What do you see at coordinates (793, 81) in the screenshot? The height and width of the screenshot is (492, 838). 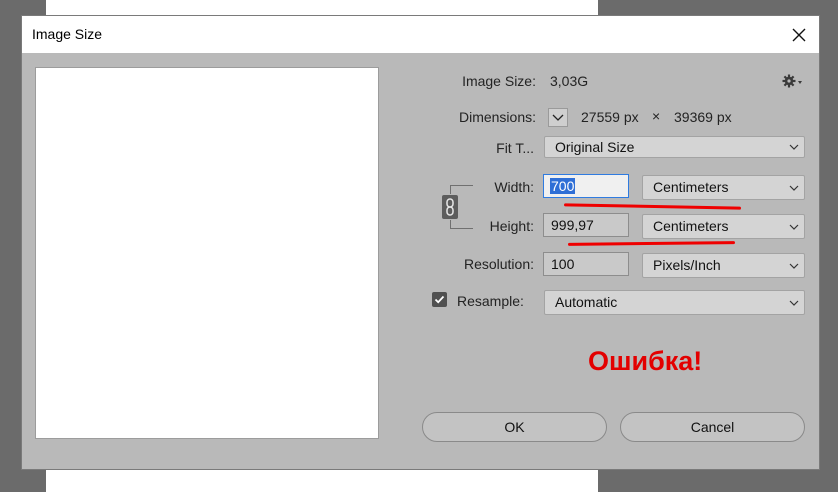 I see `gear-icon` at bounding box center [793, 81].